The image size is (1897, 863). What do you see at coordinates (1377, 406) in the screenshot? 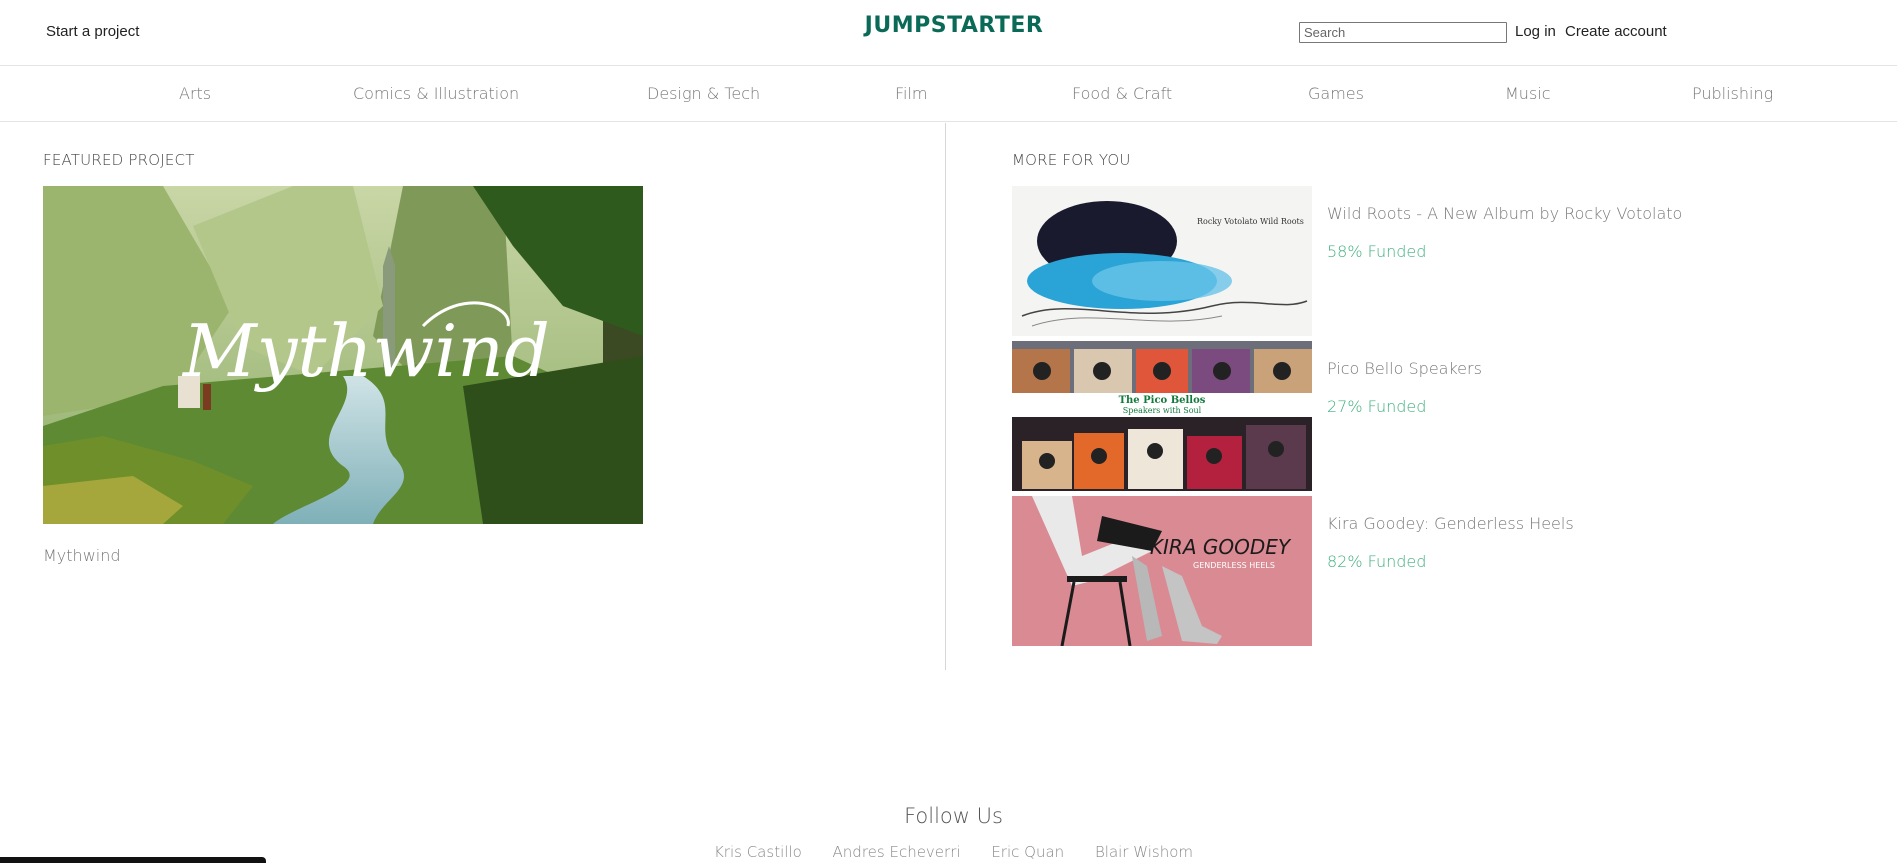
I see `funded-status: 27% Funded` at bounding box center [1377, 406].